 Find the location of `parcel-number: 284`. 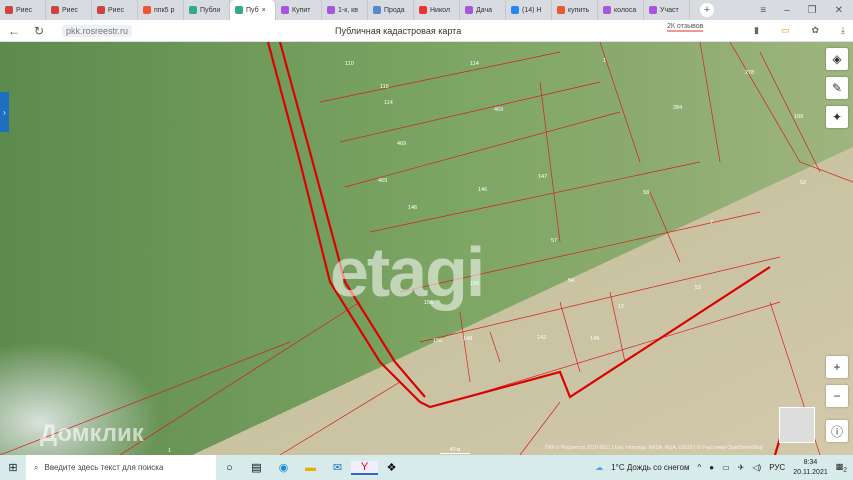

parcel-number: 284 is located at coordinates (677, 108).